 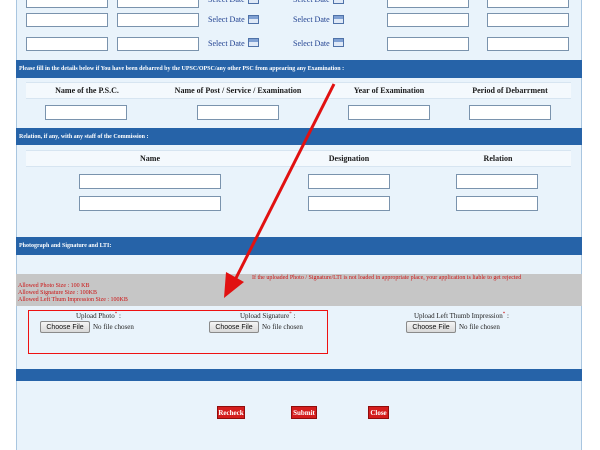 I want to click on annotation-arrow-head, so click(x=234, y=285).